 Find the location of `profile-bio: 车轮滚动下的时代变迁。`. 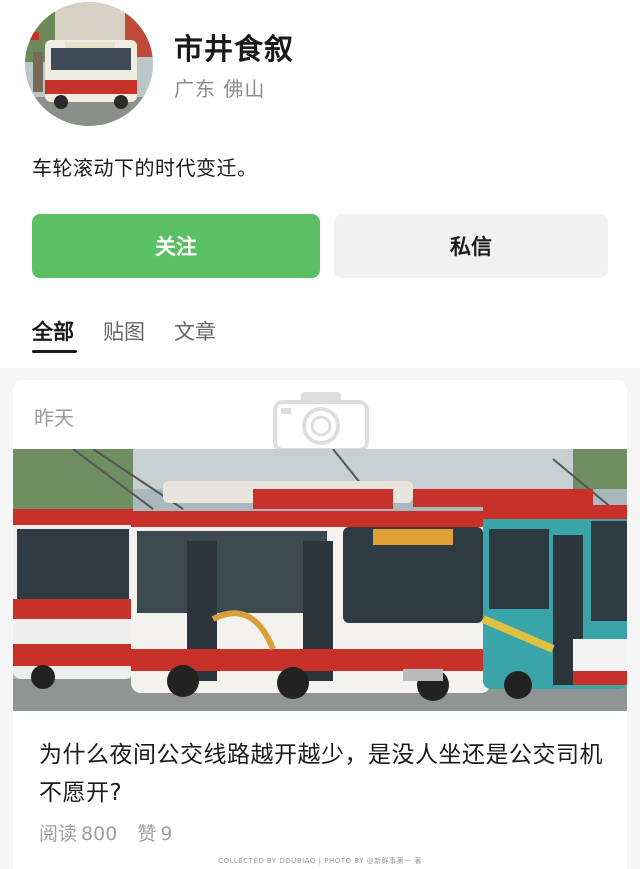

profile-bio: 车轮滚动下的时代变迁。 is located at coordinates (145, 168).